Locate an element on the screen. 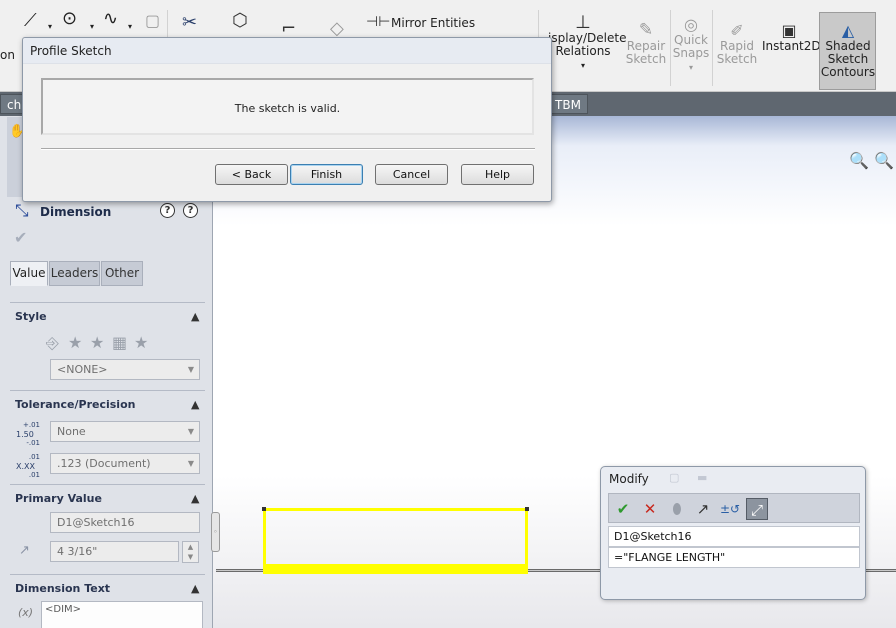 The image size is (896, 628). finish-button: Finish is located at coordinates (326, 174).